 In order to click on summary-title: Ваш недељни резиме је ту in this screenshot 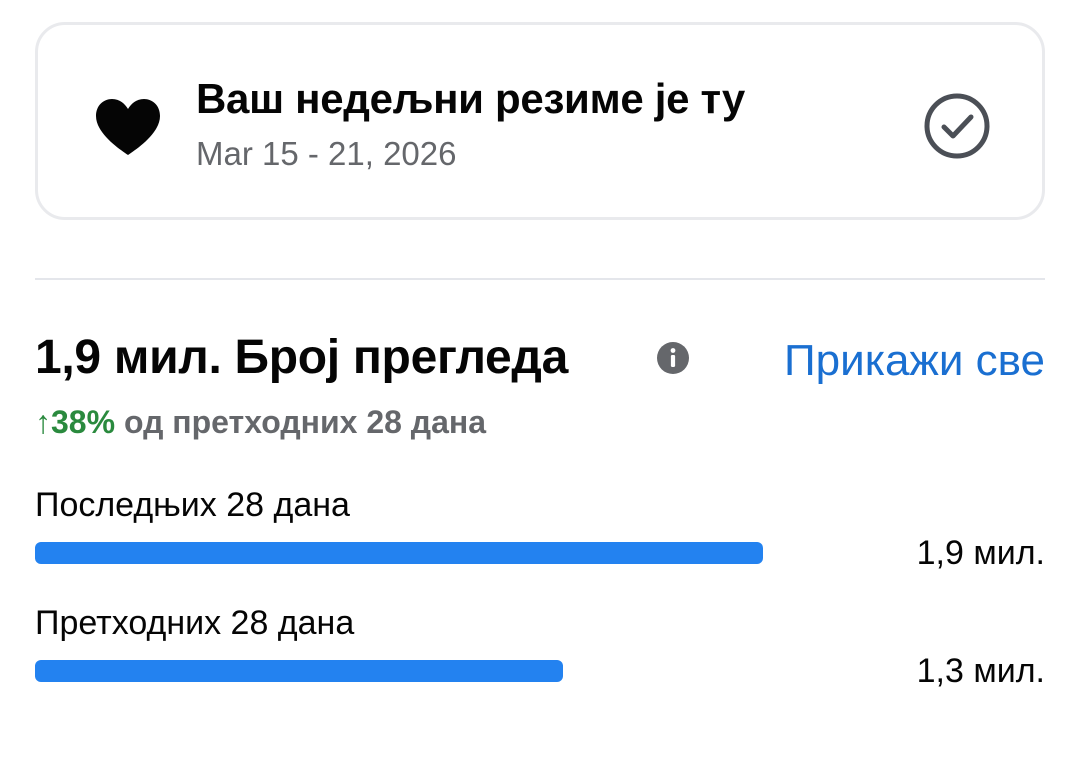, I will do `click(470, 98)`.